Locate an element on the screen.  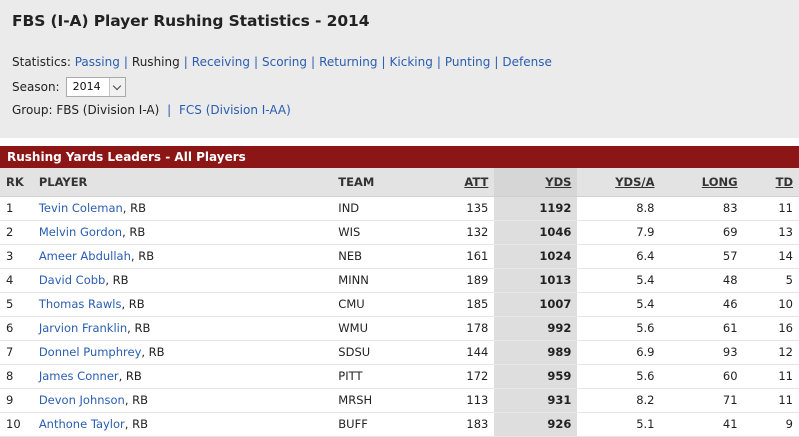
cell-ydsa: 6.4 is located at coordinates (619, 256).